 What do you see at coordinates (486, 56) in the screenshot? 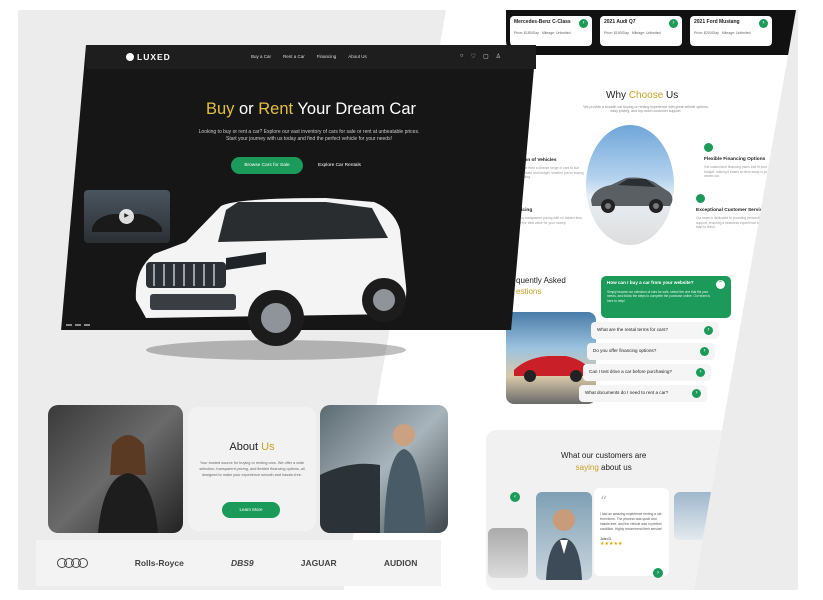
I see `bag-icon: ▢` at bounding box center [486, 56].